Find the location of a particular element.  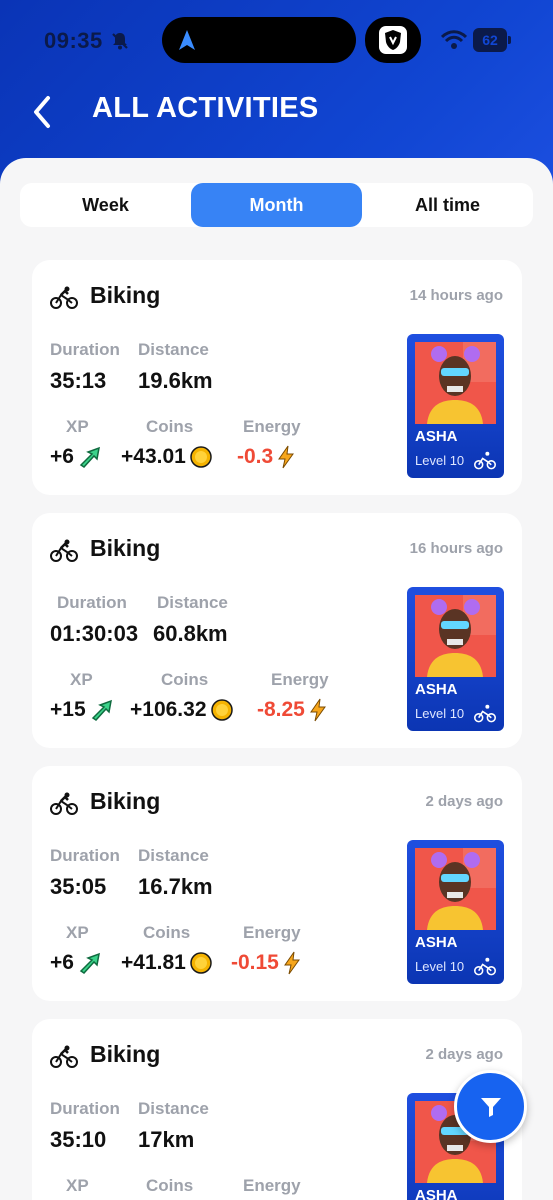

coins-stat: +41.81 is located at coordinates (166, 963).